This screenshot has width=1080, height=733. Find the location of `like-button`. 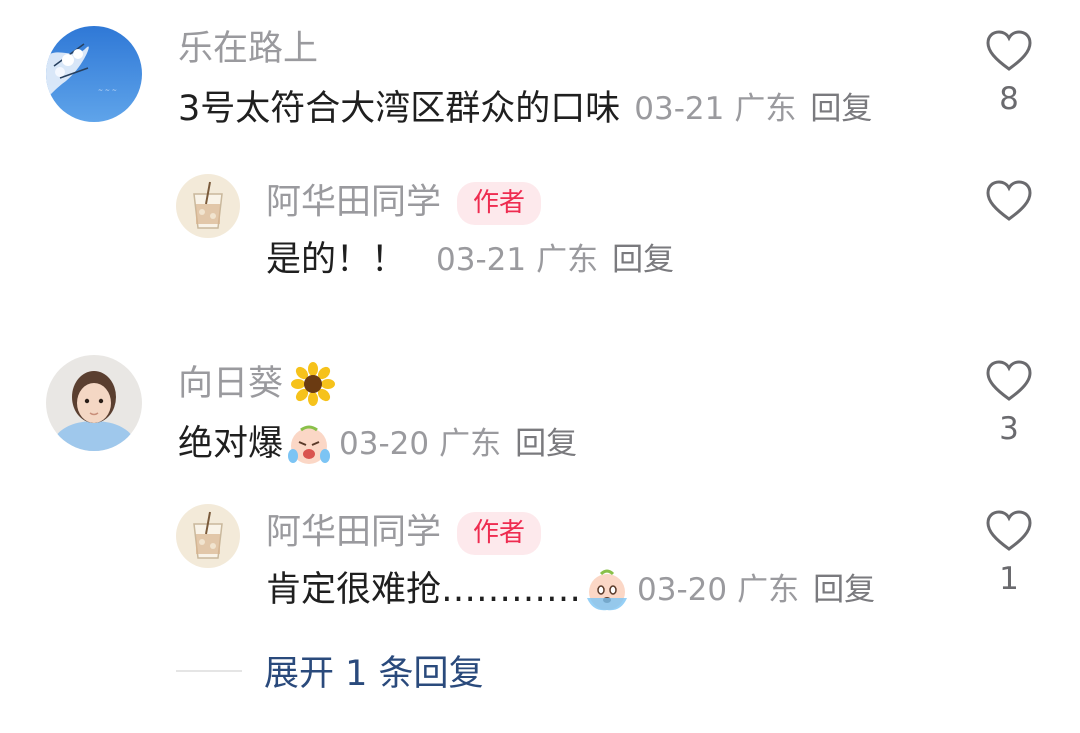

like-button is located at coordinates (1009, 201).